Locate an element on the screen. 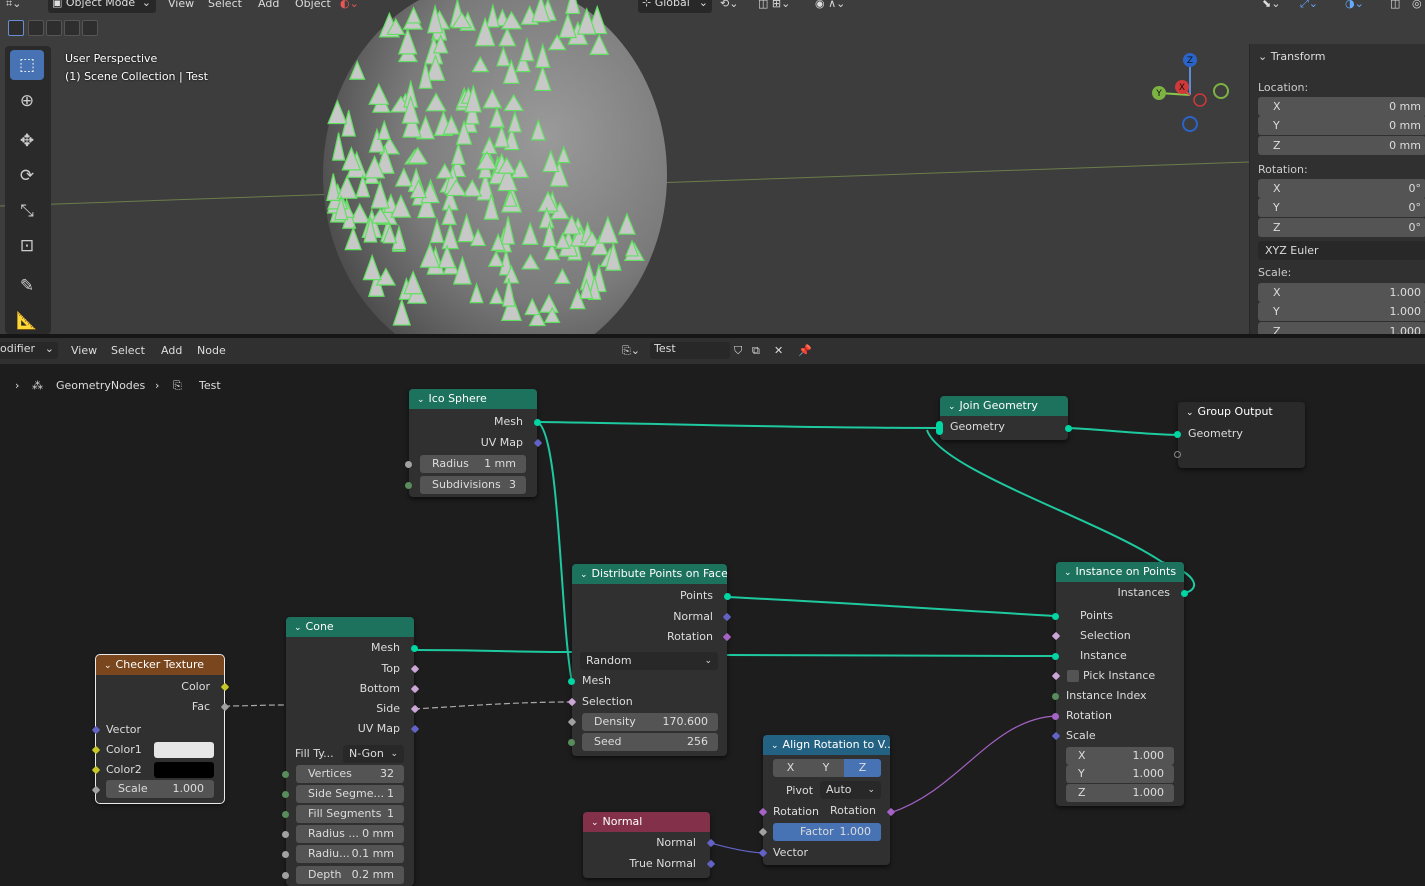  pivot-icon: ⟲⌄ is located at coordinates (729, 5).